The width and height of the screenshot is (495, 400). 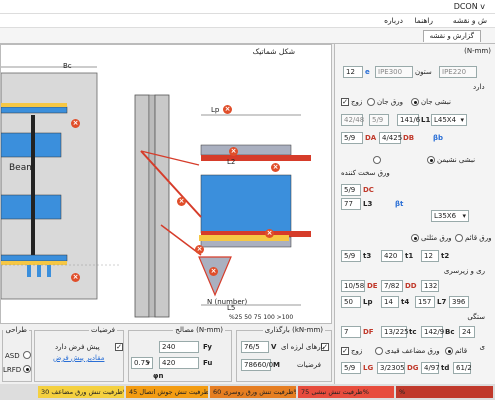 What do you see at coordinates (415, 102) in the screenshot?
I see `web-angle-radio` at bounding box center [415, 102].